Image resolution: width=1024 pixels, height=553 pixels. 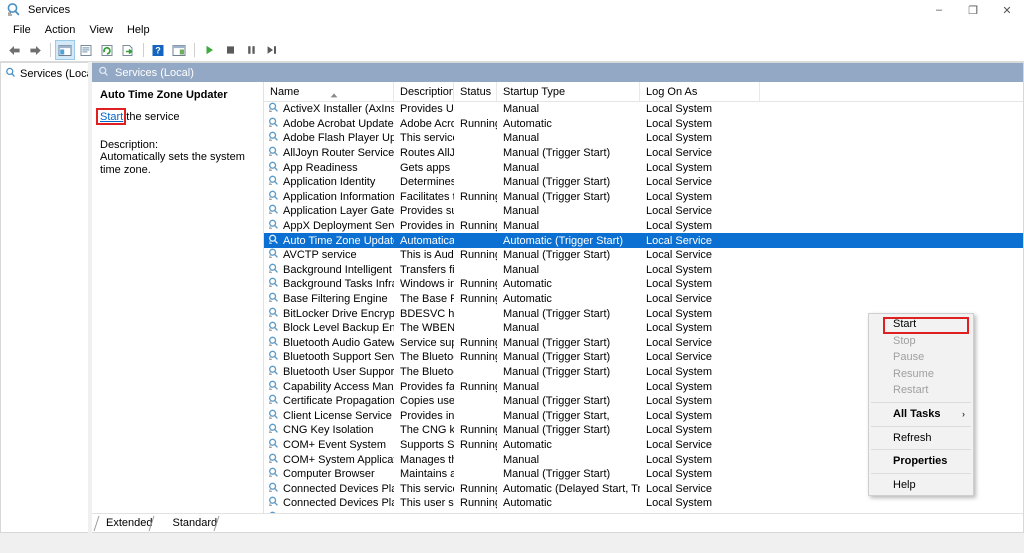 I want to click on stop-service-icon, so click(x=230, y=50).